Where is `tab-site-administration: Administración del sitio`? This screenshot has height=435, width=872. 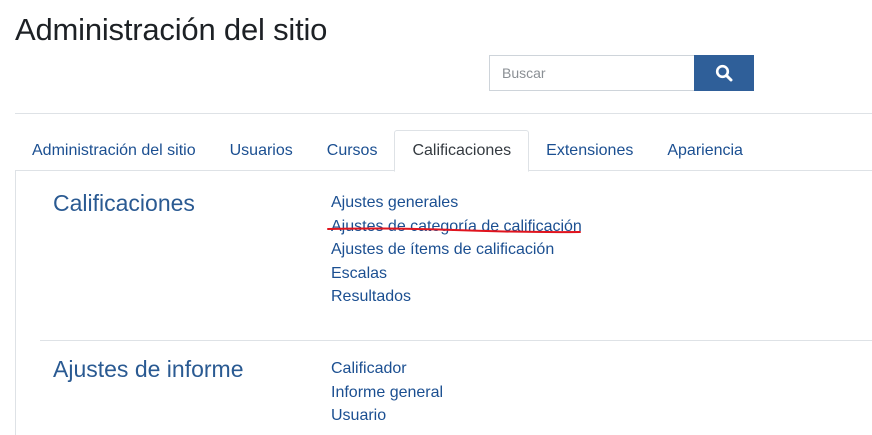
tab-site-administration: Administración del sitio is located at coordinates (114, 150).